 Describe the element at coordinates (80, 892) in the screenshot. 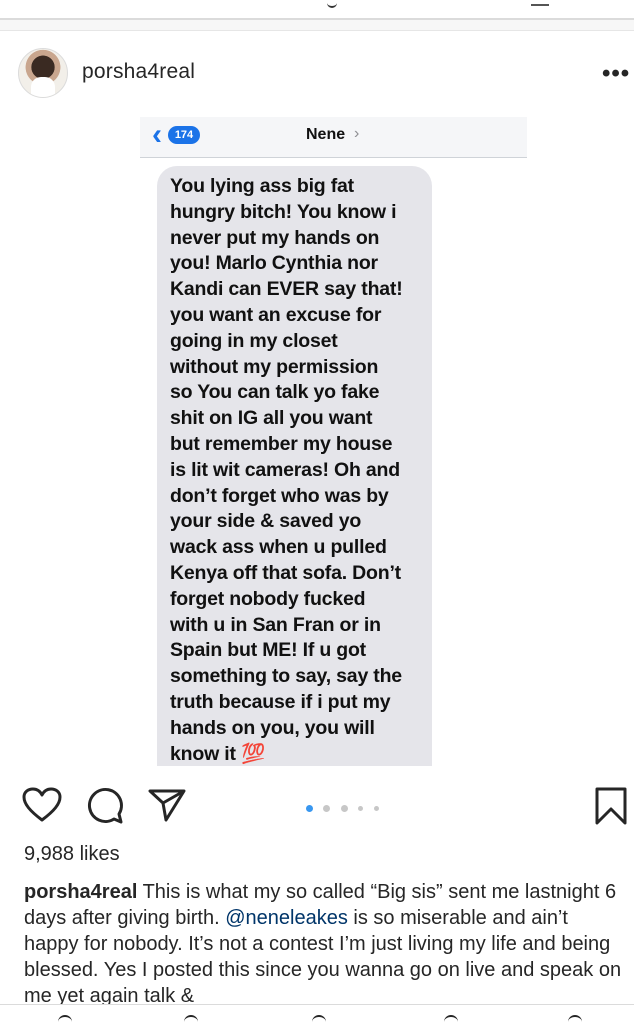

I see `caption-username: porsha4real` at that location.